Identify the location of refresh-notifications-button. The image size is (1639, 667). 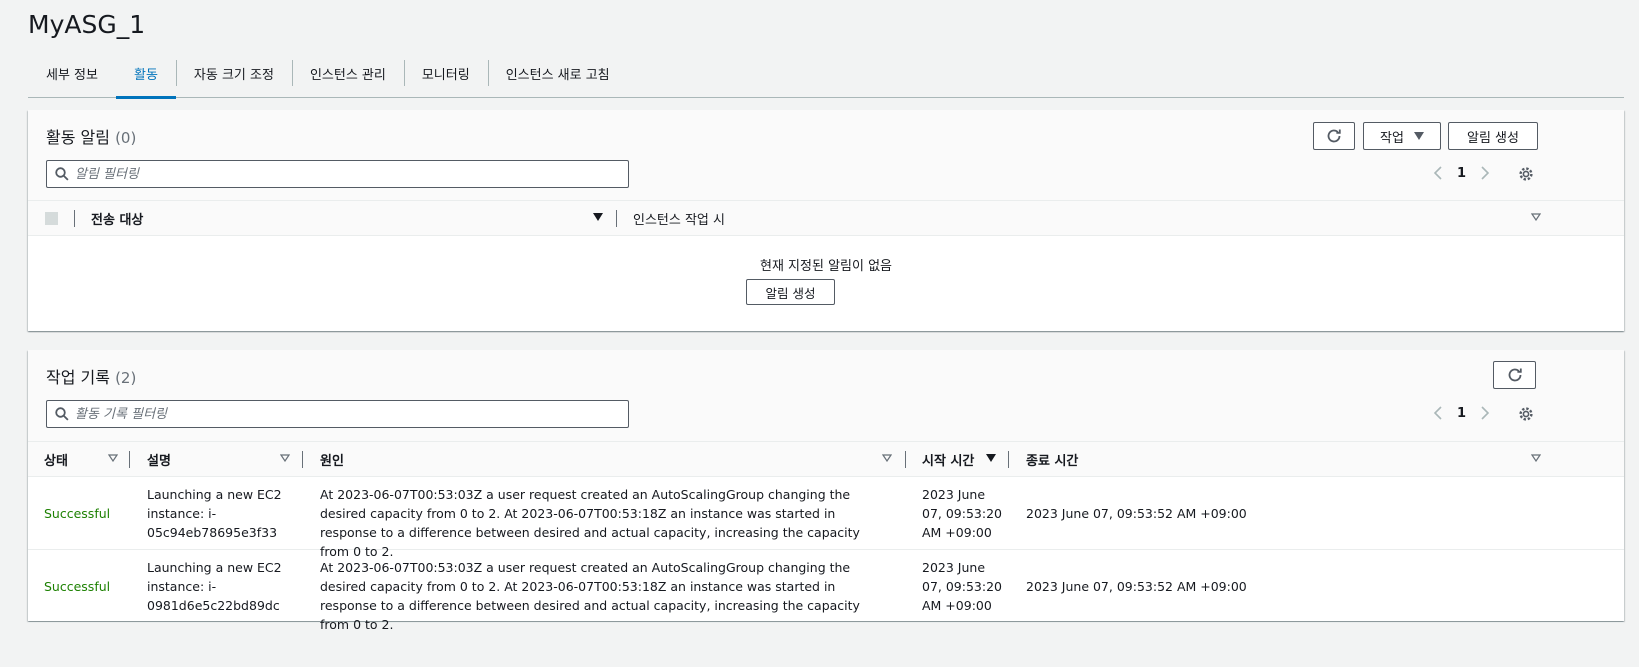
(1334, 136).